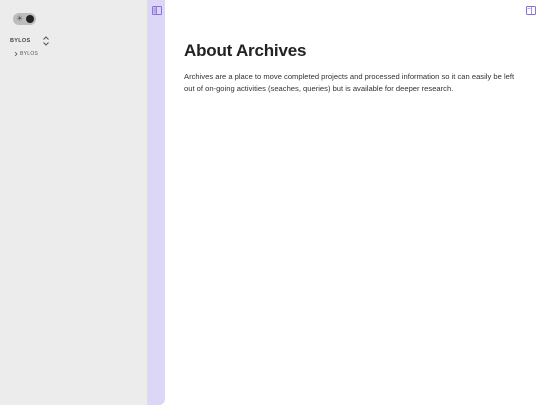  I want to click on chevron-updown-icon, so click(46, 41).